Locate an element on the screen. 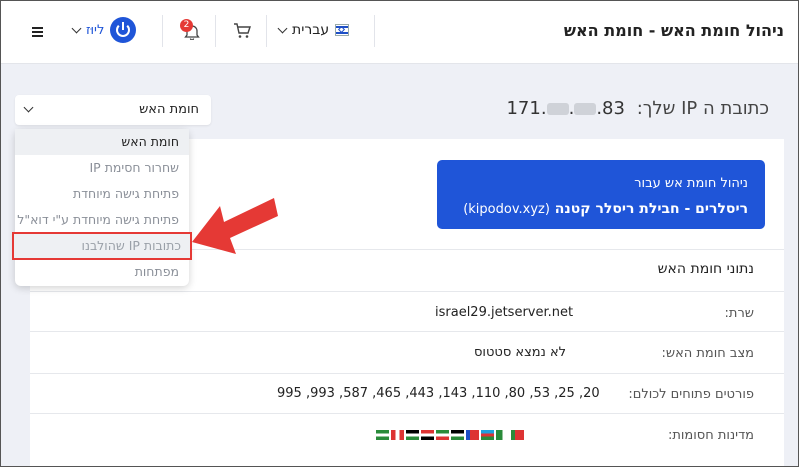 Image resolution: width=799 pixels, height=467 pixels. select-value: חומת האש is located at coordinates (169, 109).